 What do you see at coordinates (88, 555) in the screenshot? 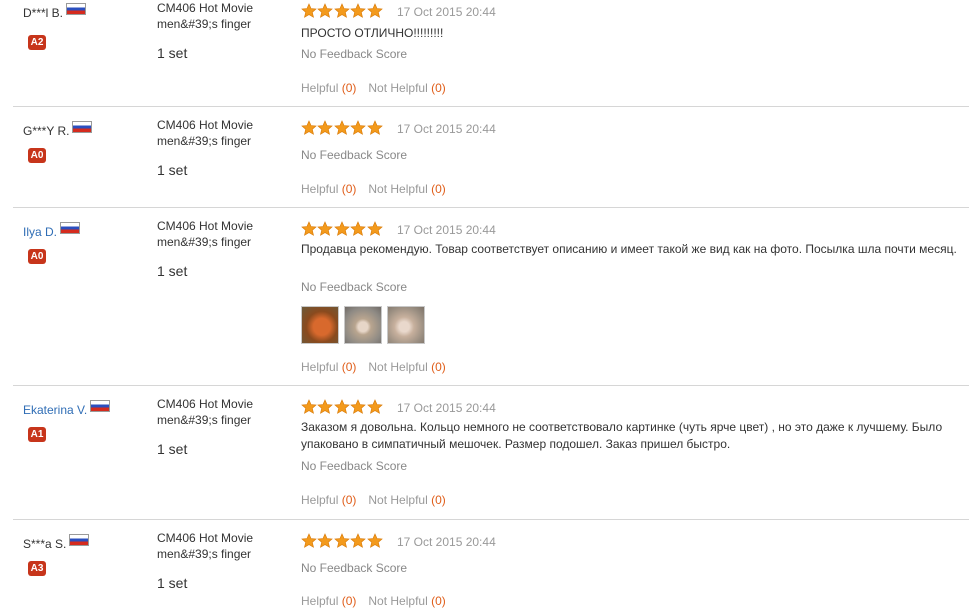
I see `reviewer-info: S***a S. A3` at bounding box center [88, 555].